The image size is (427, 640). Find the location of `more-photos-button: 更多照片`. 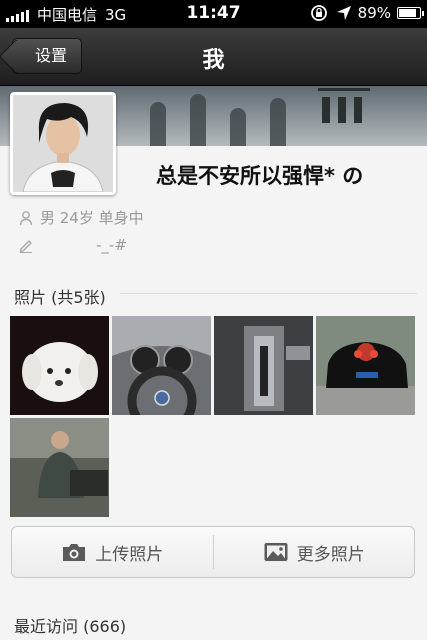

more-photos-button: 更多照片 is located at coordinates (314, 552).